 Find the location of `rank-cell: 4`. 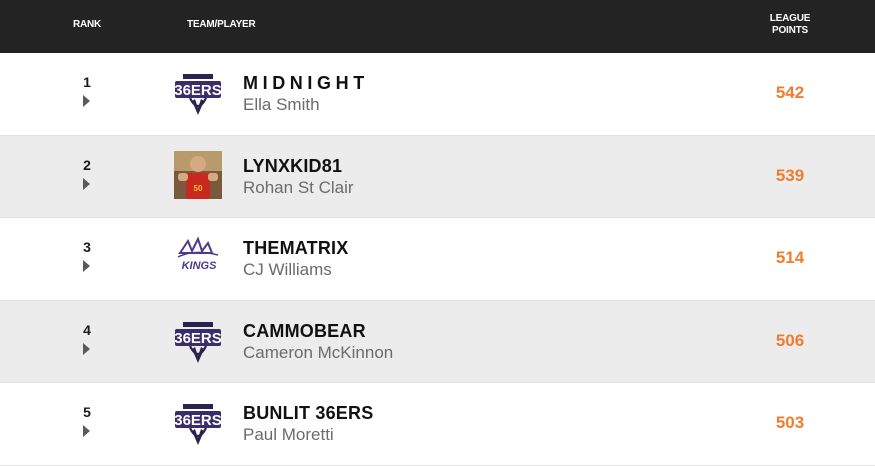

rank-cell: 4 is located at coordinates (87, 342).